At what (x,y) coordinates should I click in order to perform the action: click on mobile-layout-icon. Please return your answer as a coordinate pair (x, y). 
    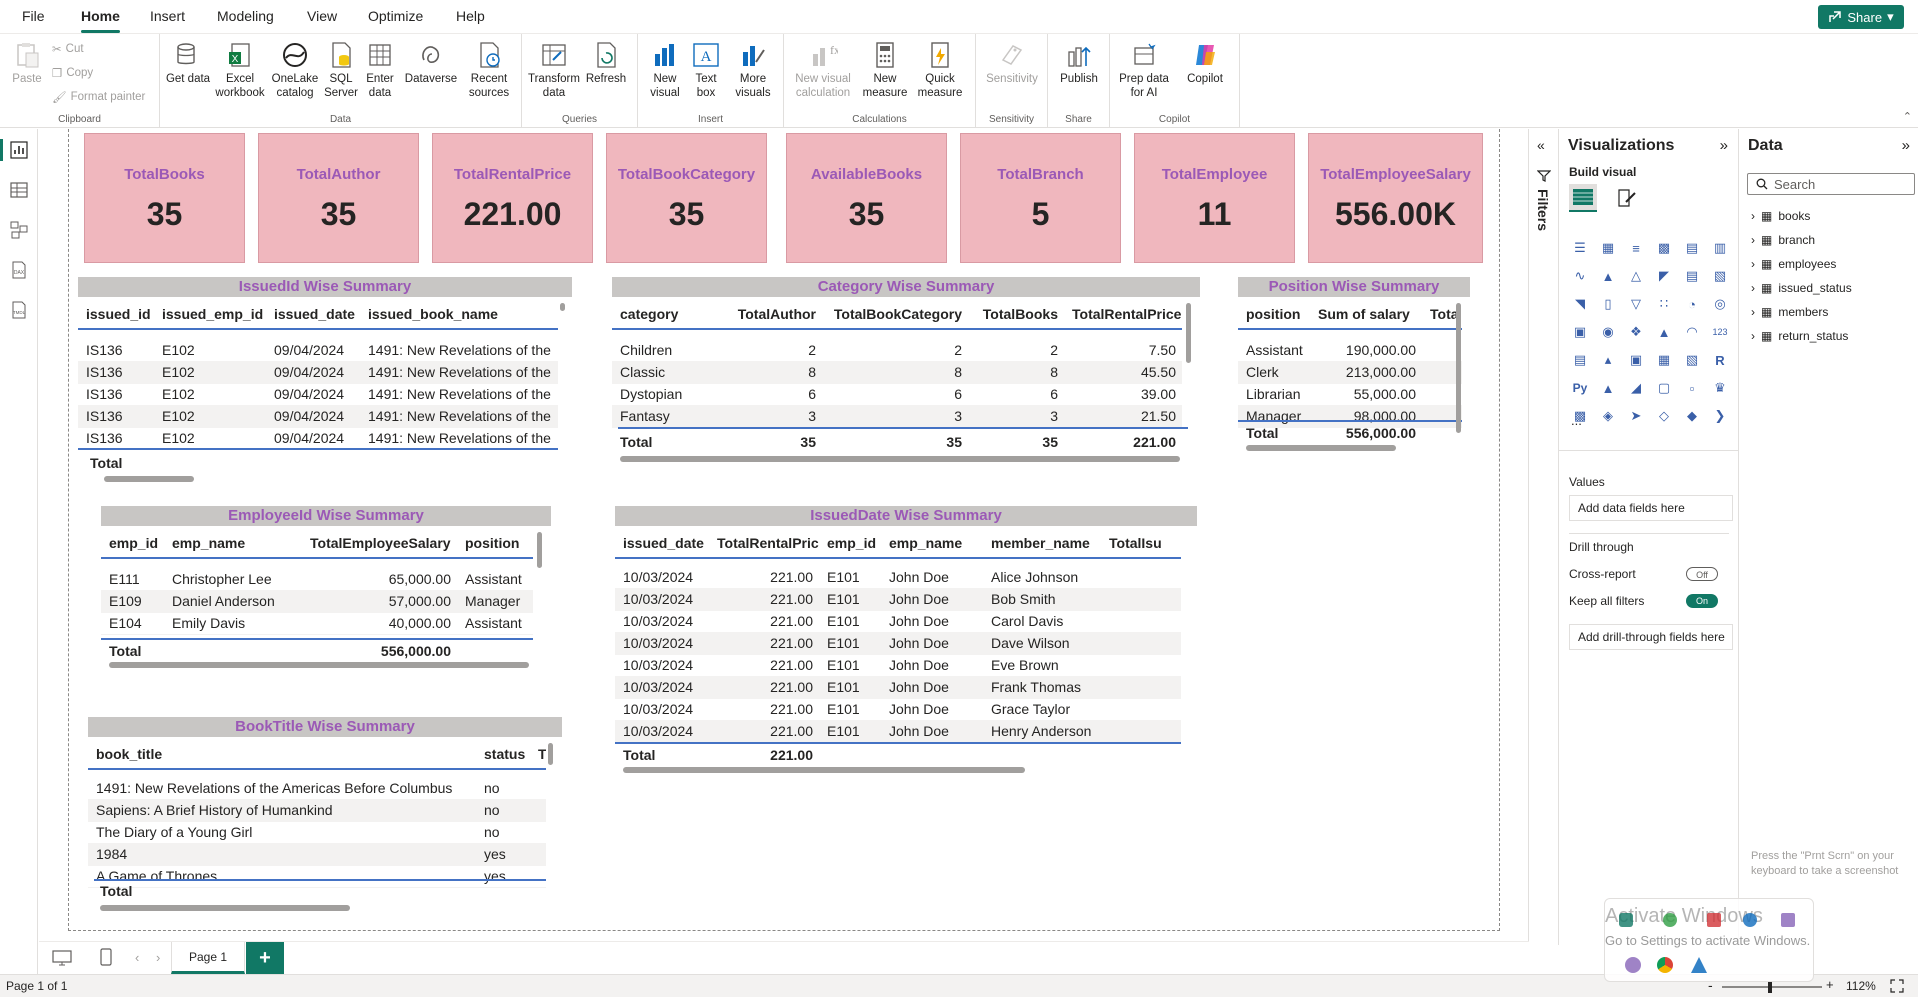
    Looking at the image, I should click on (106, 957).